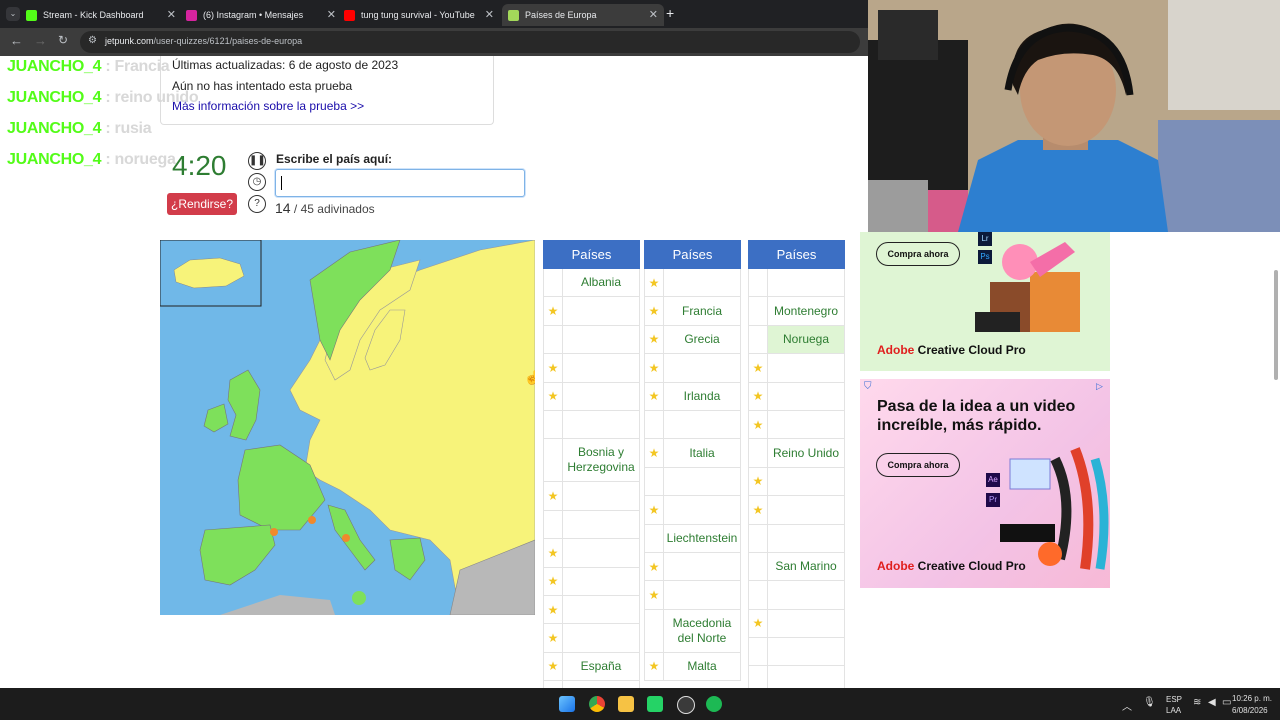 This screenshot has height=720, width=1280. I want to click on keyboard-language: ESP, so click(1174, 699).